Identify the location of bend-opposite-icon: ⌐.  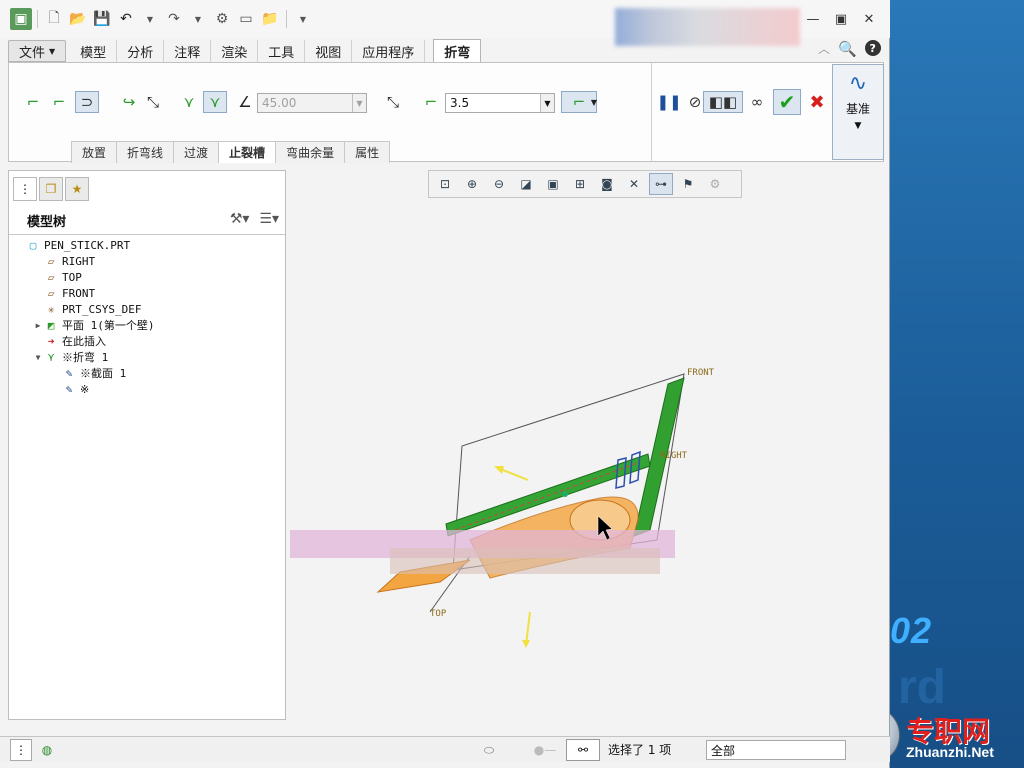
(59, 102).